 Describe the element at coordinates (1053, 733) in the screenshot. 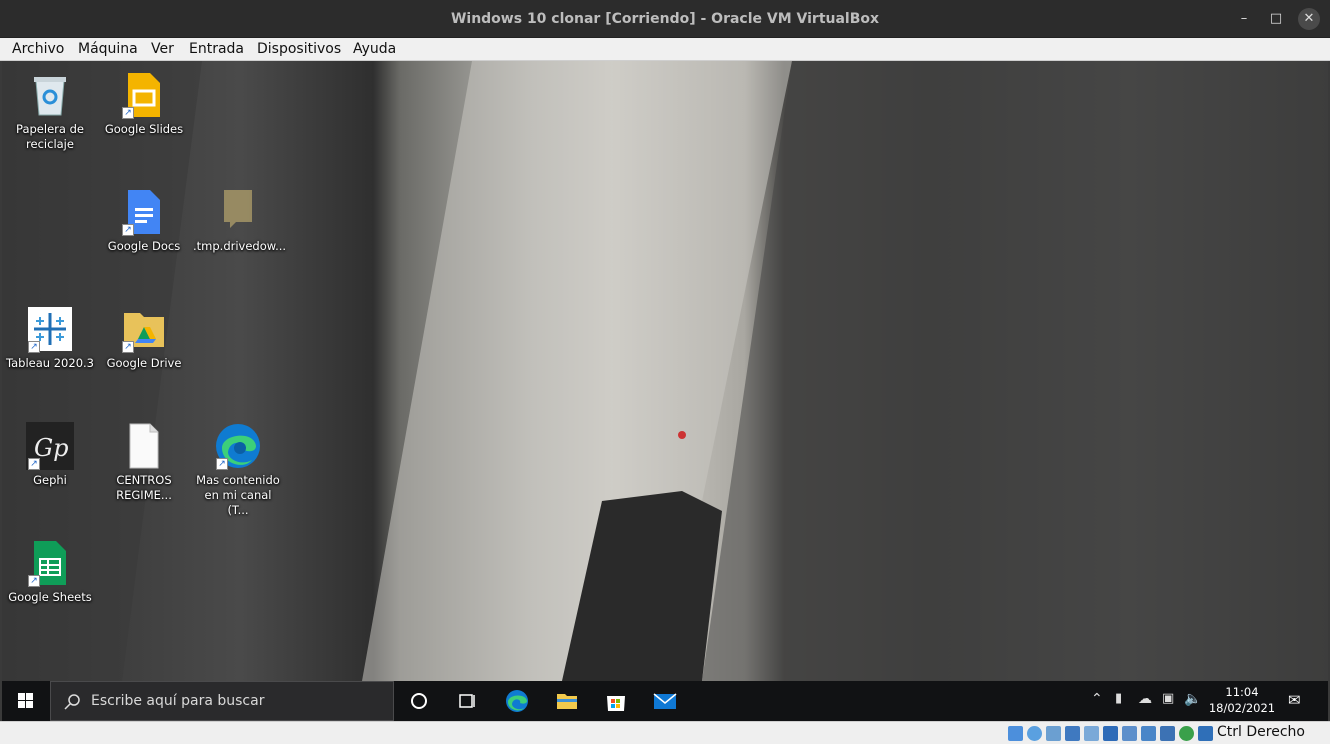

I see `audio-icon` at that location.